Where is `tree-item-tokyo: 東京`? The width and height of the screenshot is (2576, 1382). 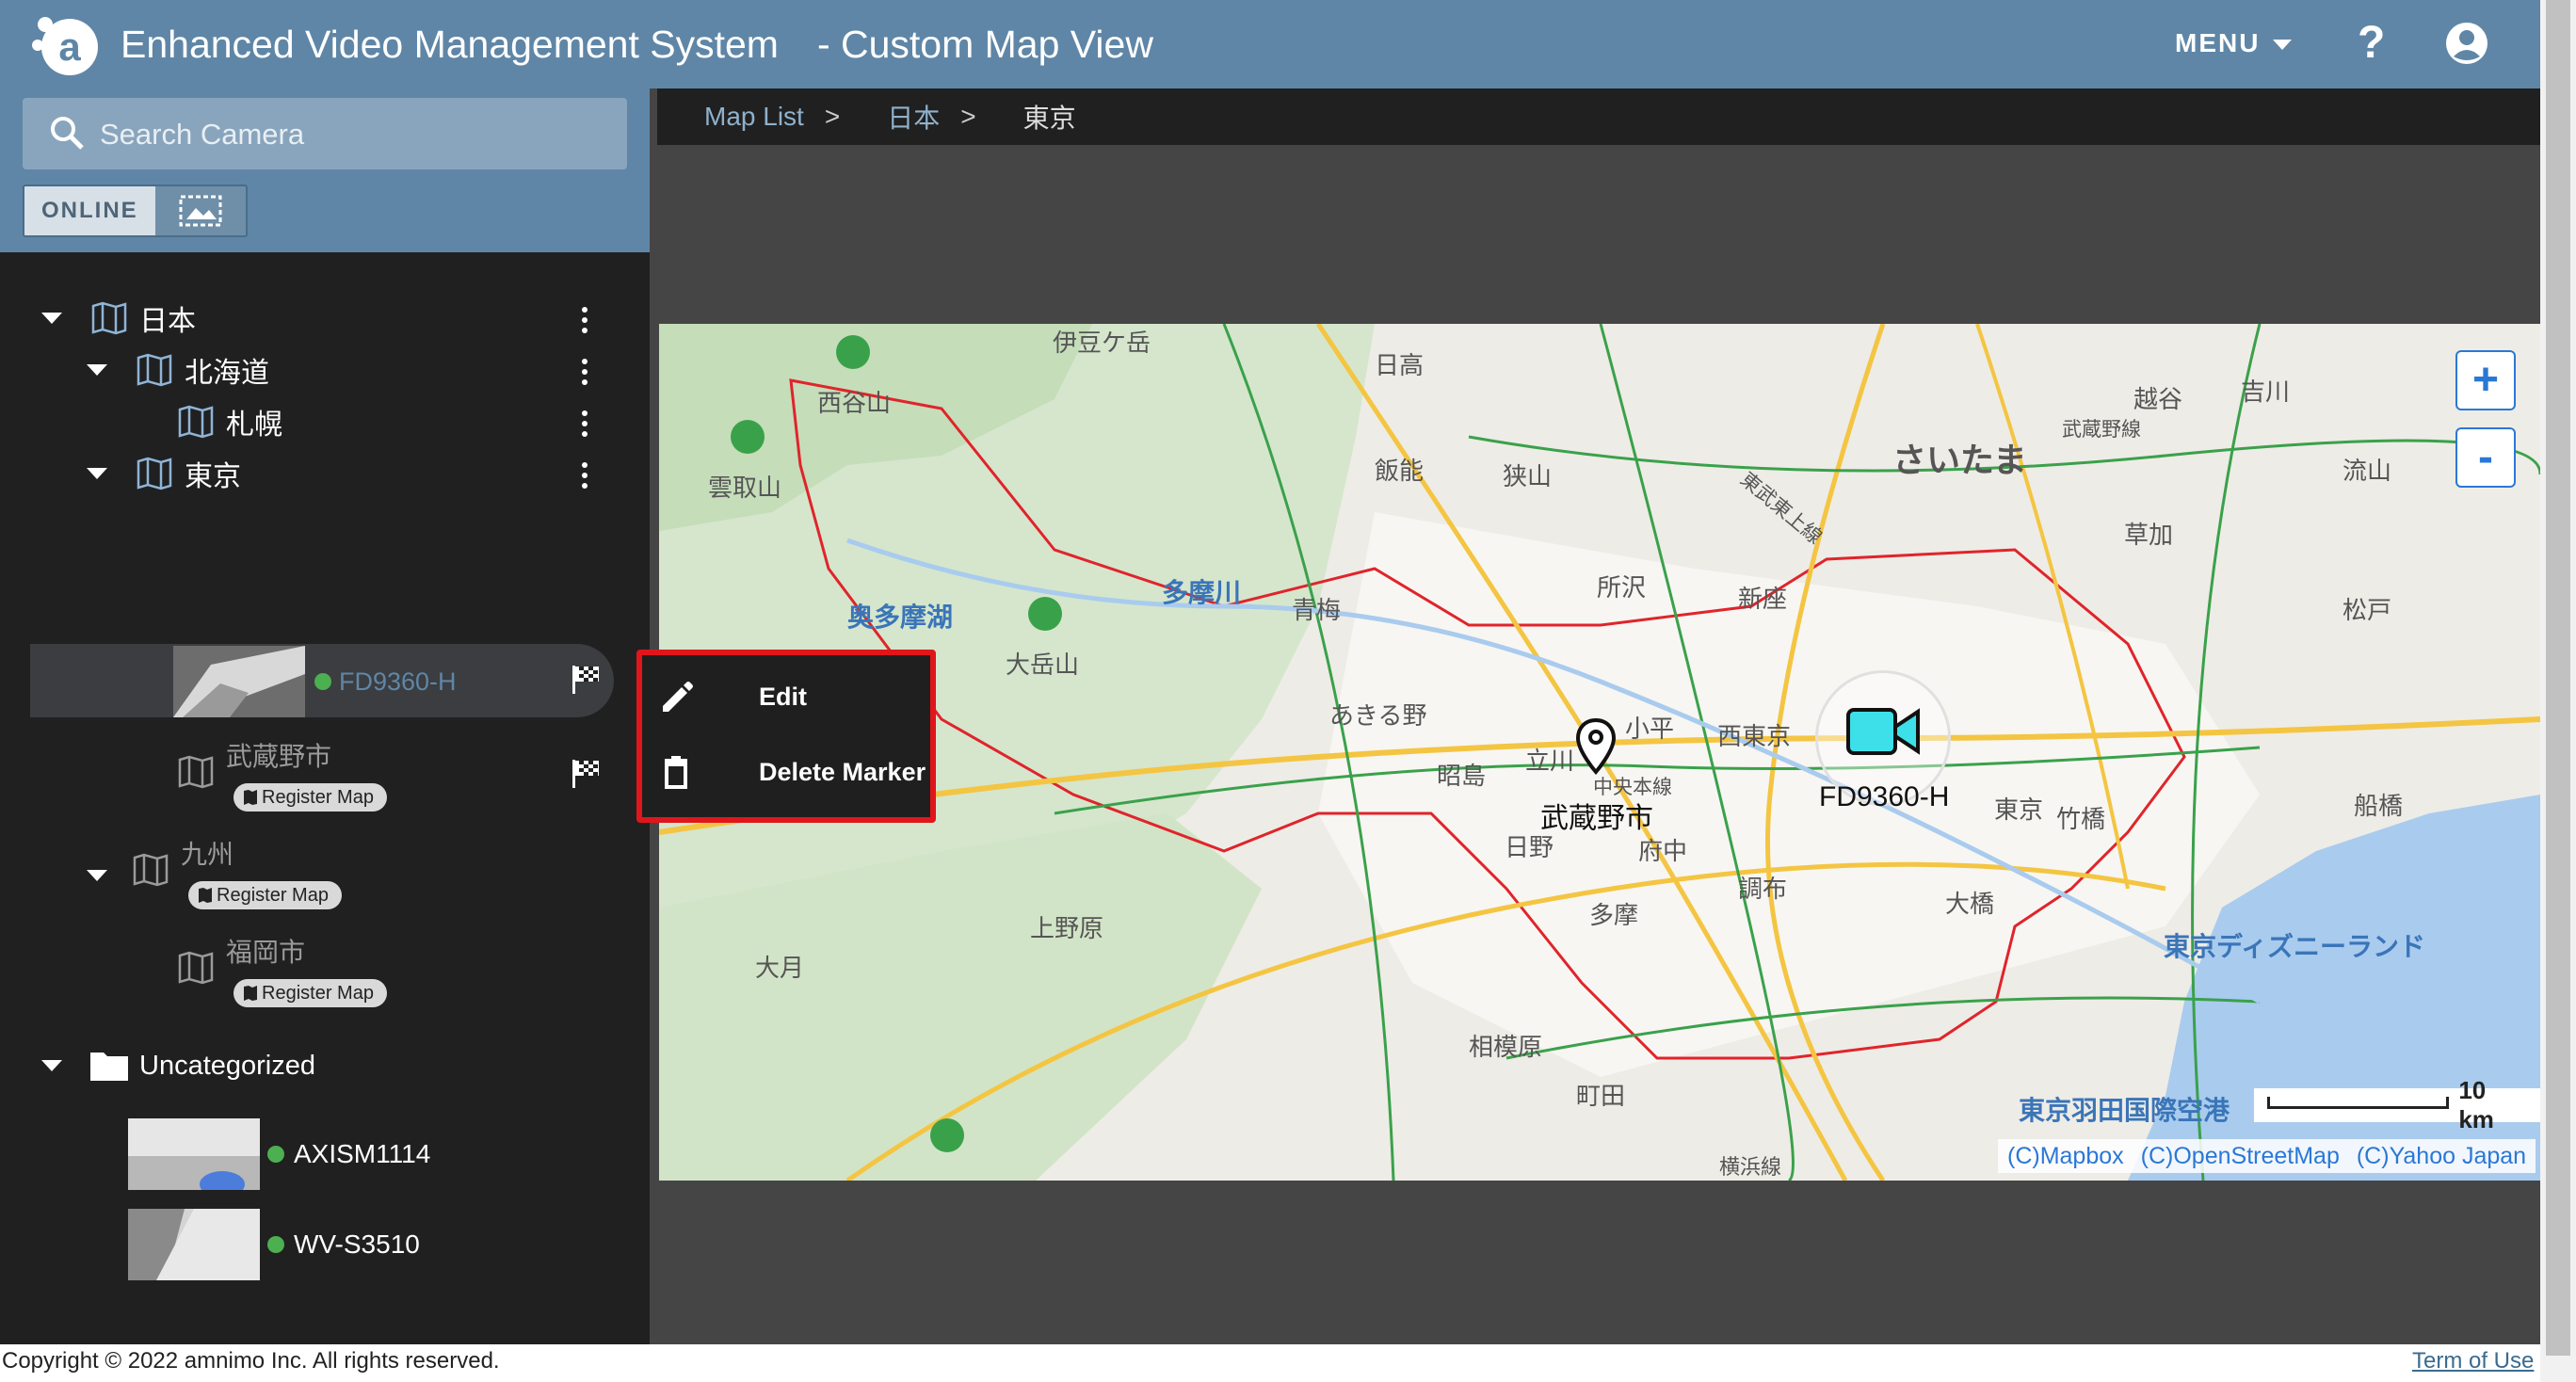
tree-item-tokyo: 東京 is located at coordinates (164, 473).